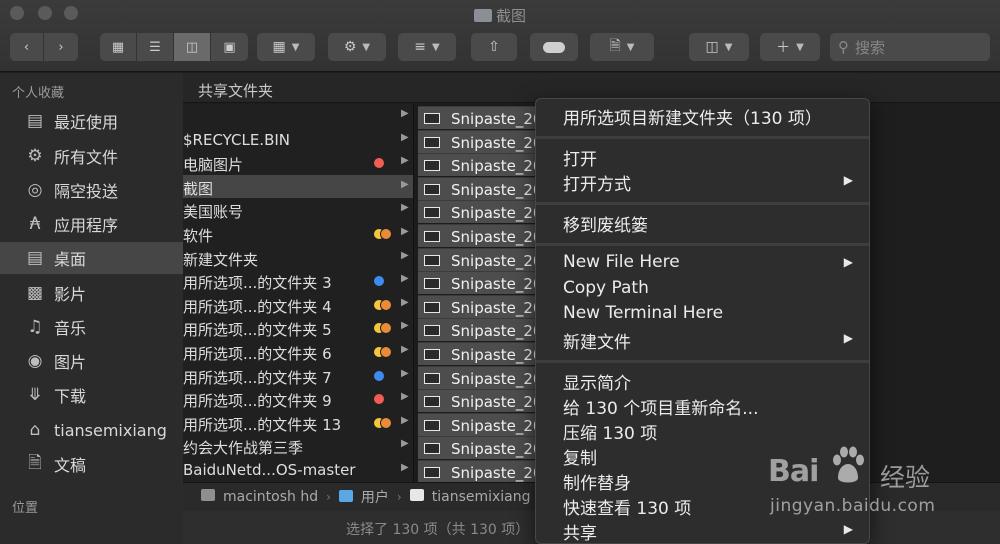 Image resolution: width=1000 pixels, height=544 pixels. What do you see at coordinates (702, 315) in the screenshot?
I see `menu-item: New Terminal Here` at bounding box center [702, 315].